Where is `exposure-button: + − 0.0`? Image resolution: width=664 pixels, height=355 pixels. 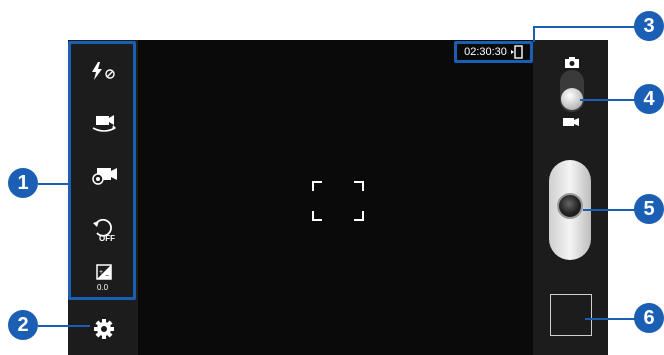
exposure-button: + − 0.0 is located at coordinates (104, 278).